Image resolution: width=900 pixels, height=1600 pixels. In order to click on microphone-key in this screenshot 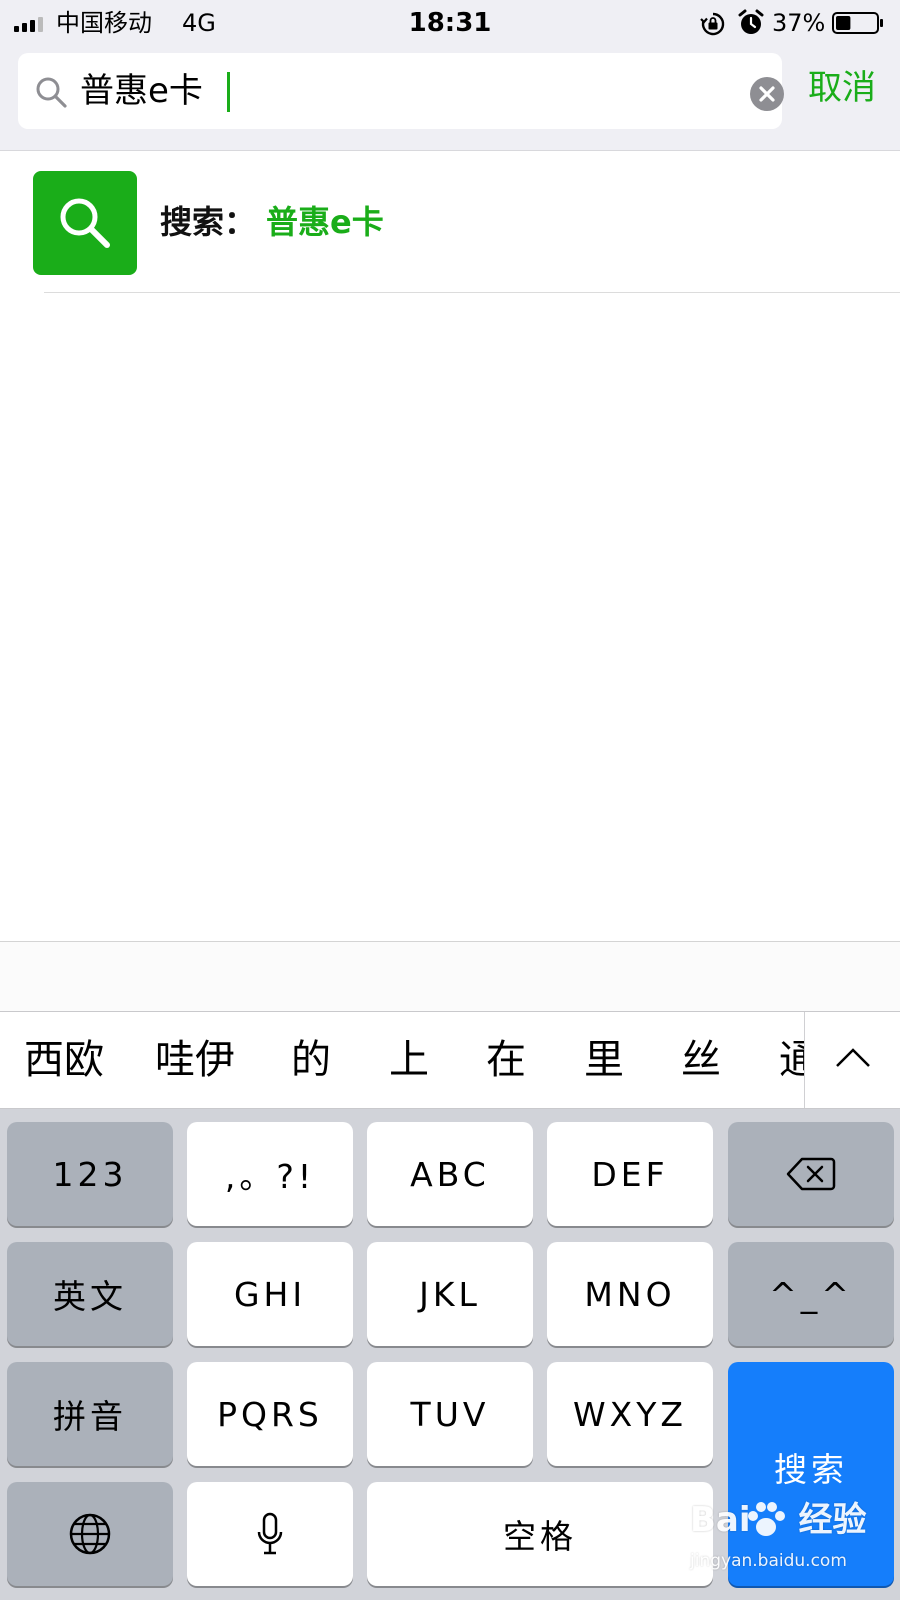, I will do `click(270, 1534)`.